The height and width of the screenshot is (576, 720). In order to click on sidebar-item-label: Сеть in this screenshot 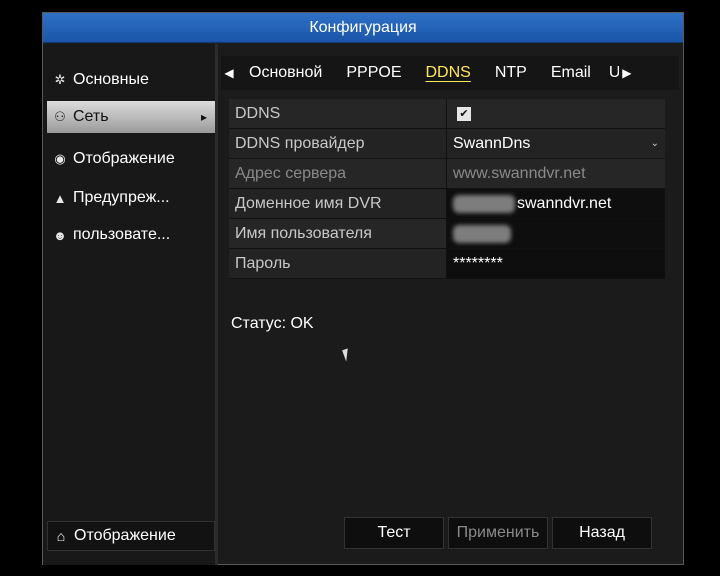, I will do `click(91, 116)`.